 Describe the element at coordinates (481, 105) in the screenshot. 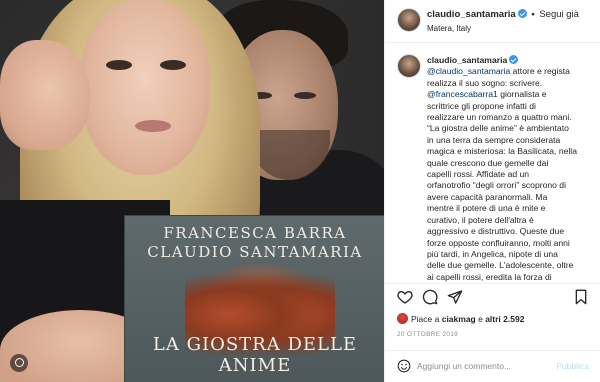

I see `caption-line-text: scrittrice gli propone infatti di` at that location.